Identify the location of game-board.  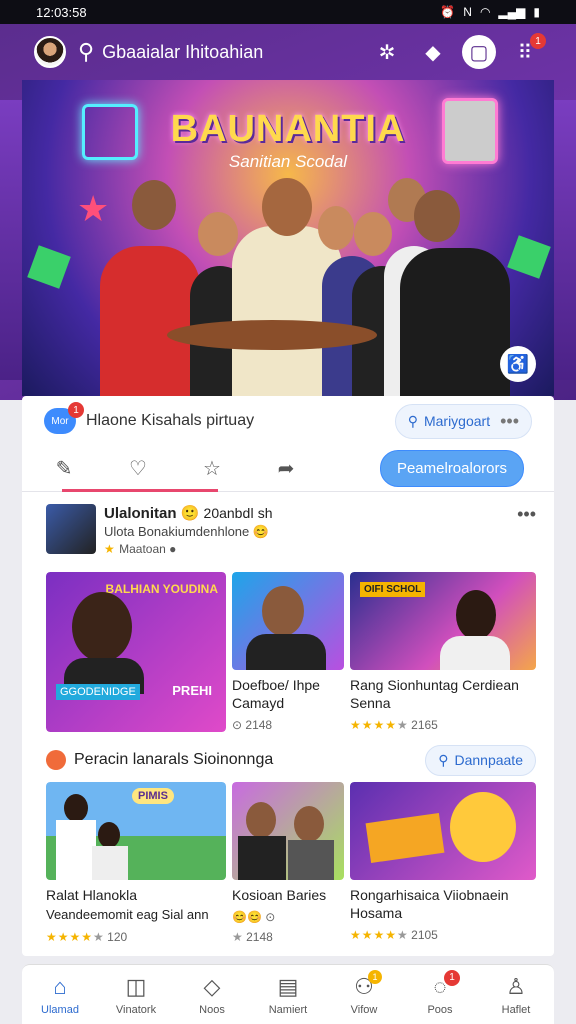
(405, 838).